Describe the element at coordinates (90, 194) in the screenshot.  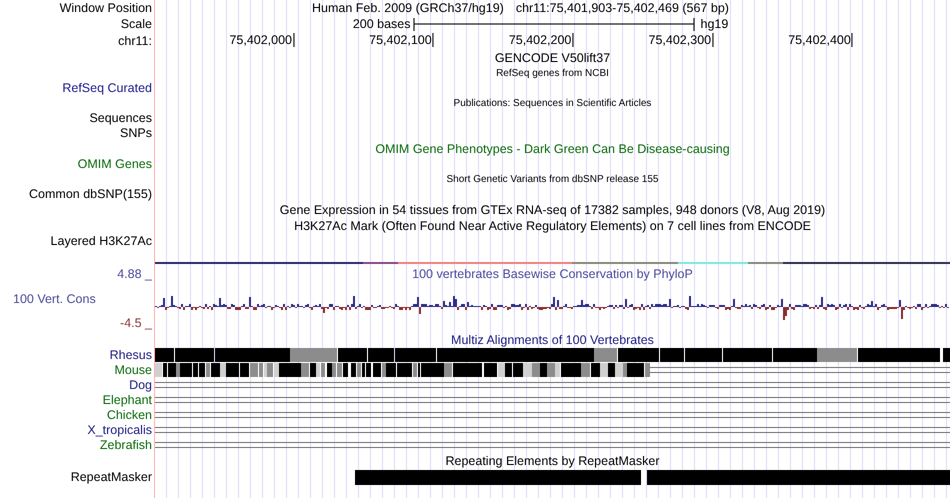
I see `track-label: Common dbSNP(155)` at that location.